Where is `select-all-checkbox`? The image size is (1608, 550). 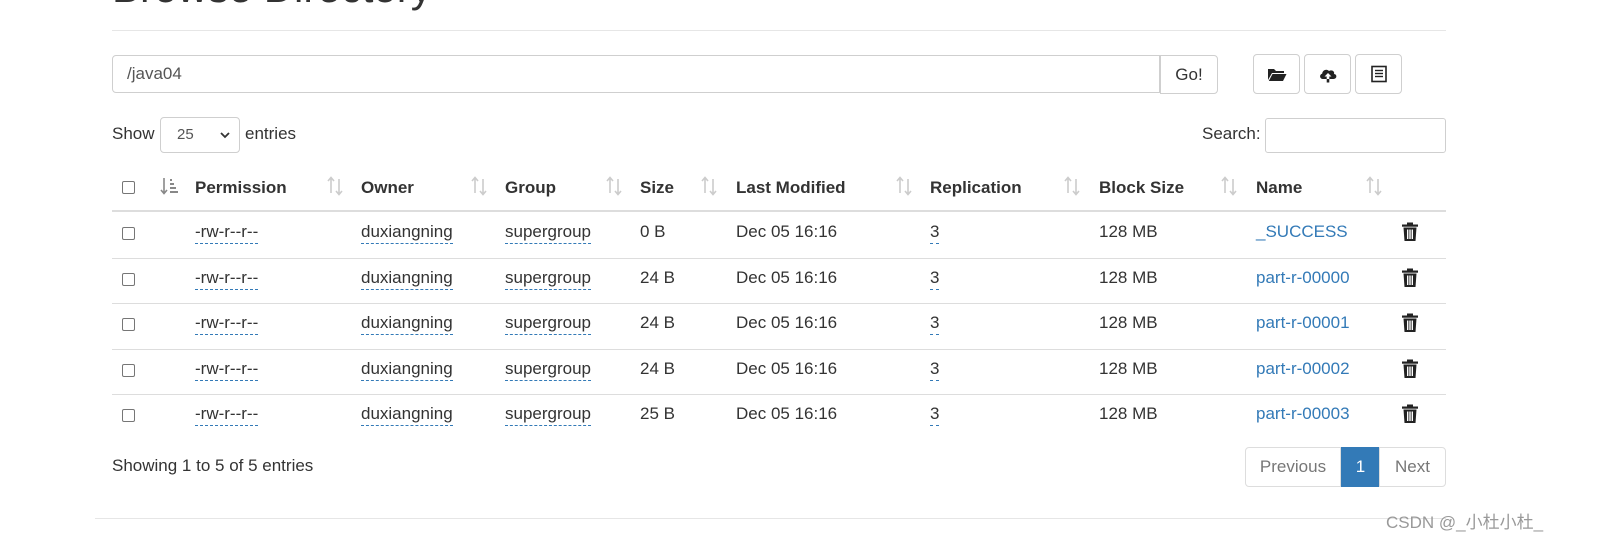
select-all-checkbox is located at coordinates (128, 187).